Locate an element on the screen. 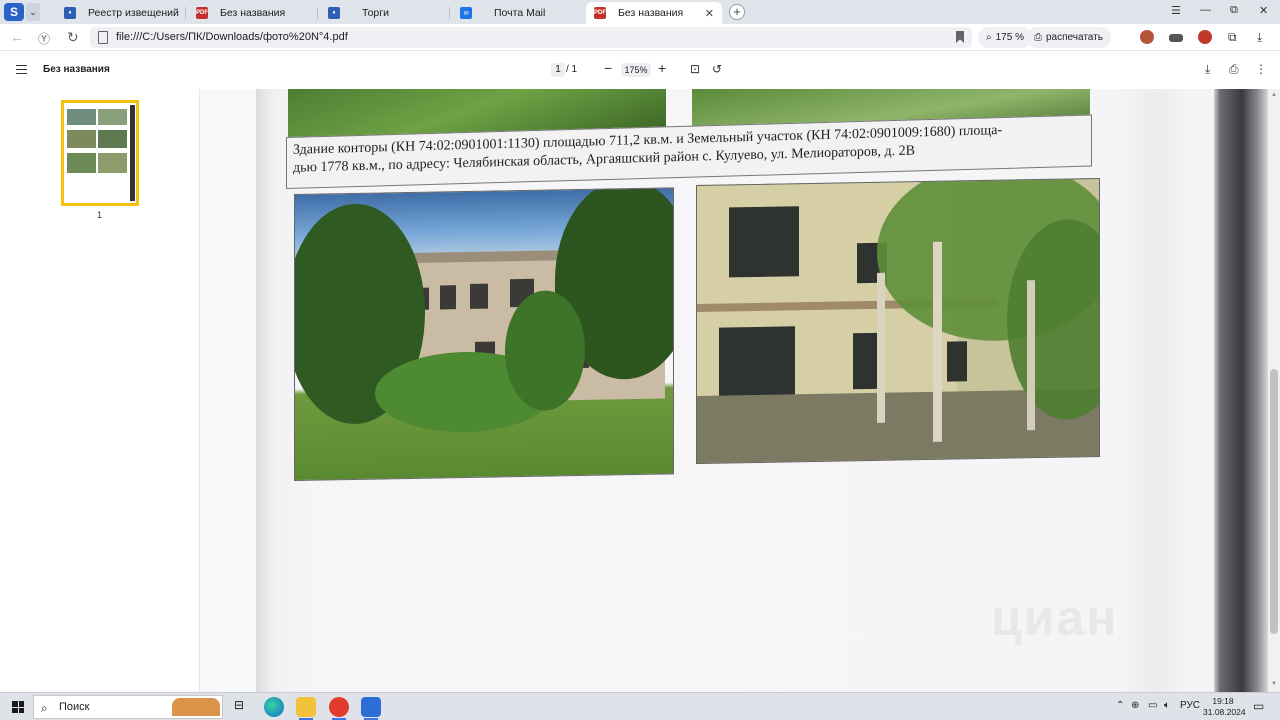  yandex-logo-icon: Ⓨ is located at coordinates (44, 38).